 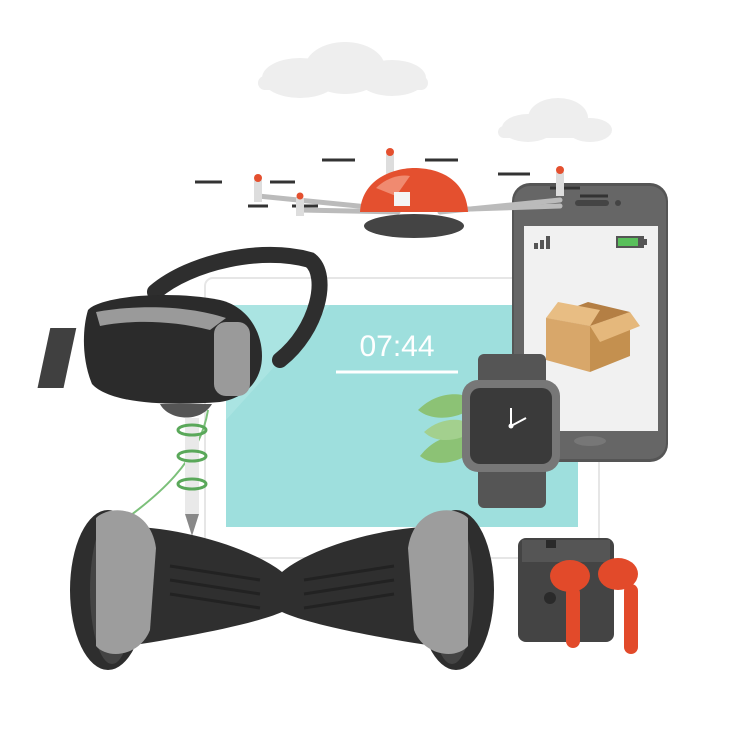 What do you see at coordinates (555, 120) in the screenshot?
I see `cloud-icon-right` at bounding box center [555, 120].